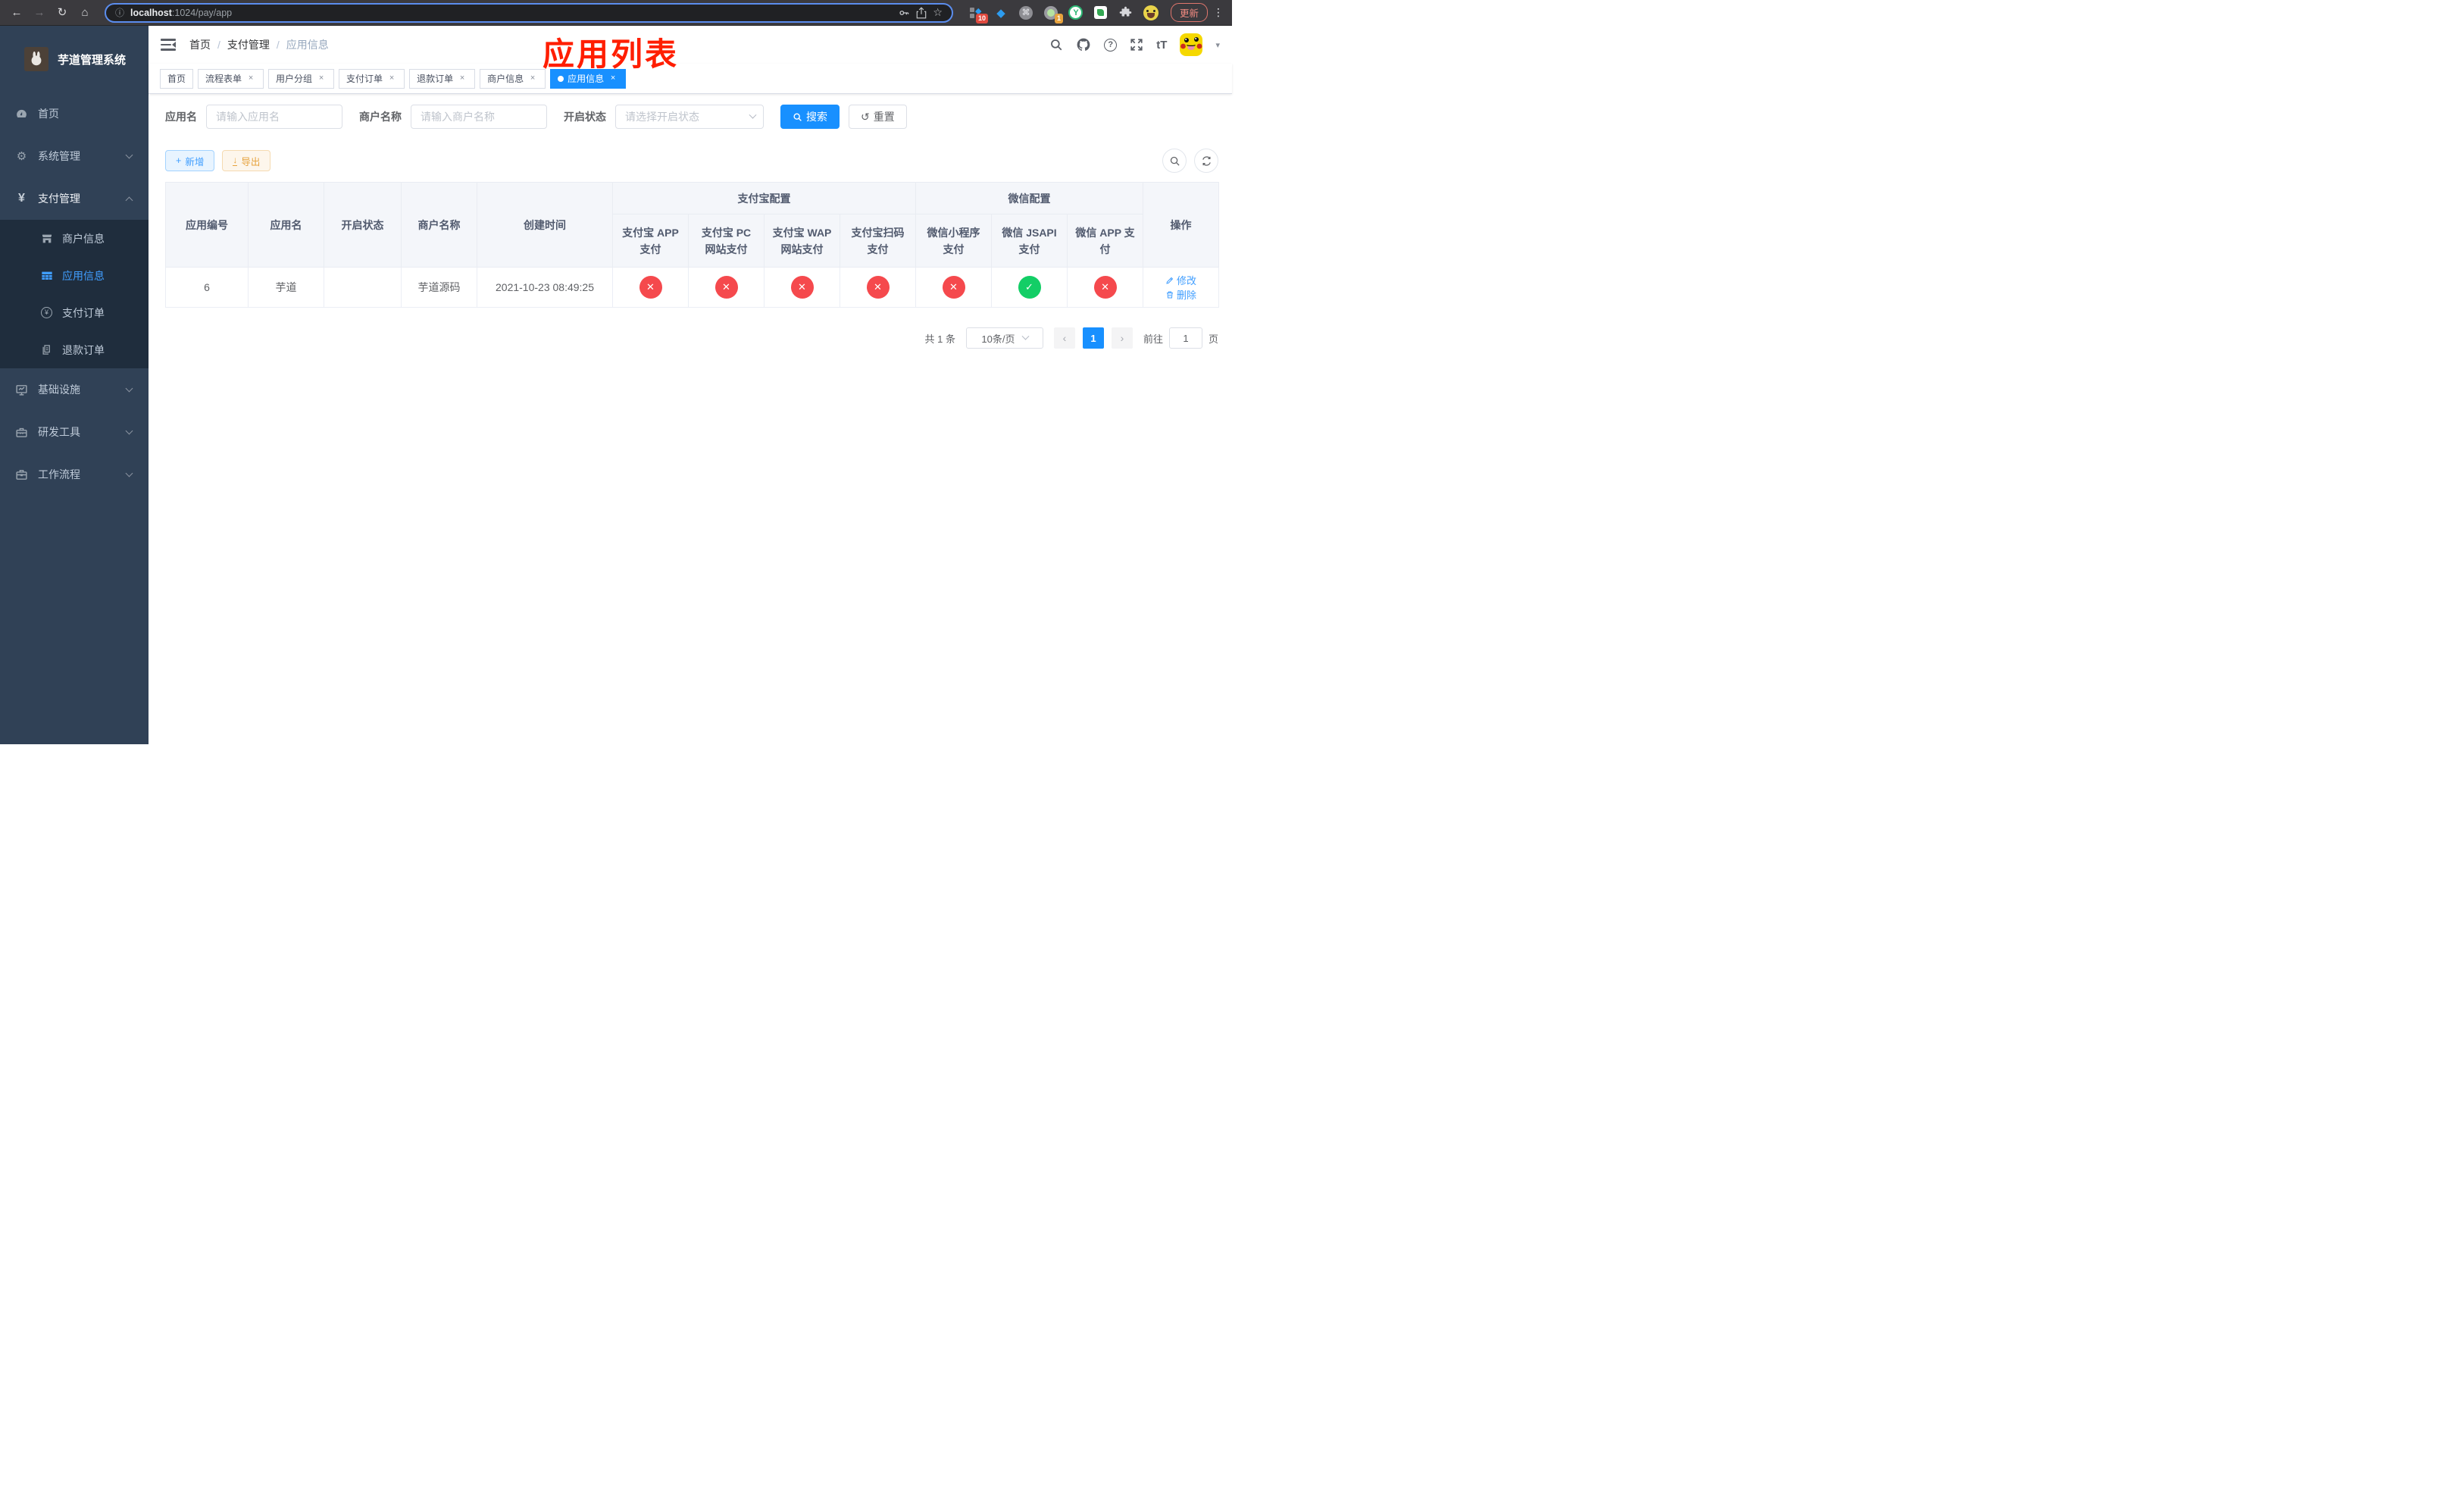 This screenshot has width=2464, height=1490. Describe the element at coordinates (545, 225) in the screenshot. I see `col-created: 创建时间` at that location.